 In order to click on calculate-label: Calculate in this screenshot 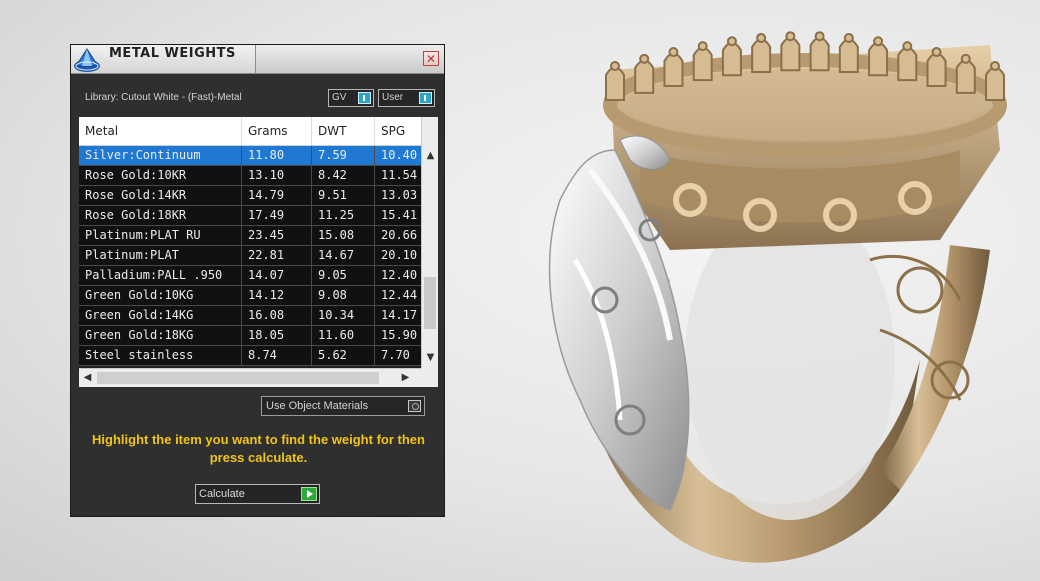, I will do `click(222, 494)`.